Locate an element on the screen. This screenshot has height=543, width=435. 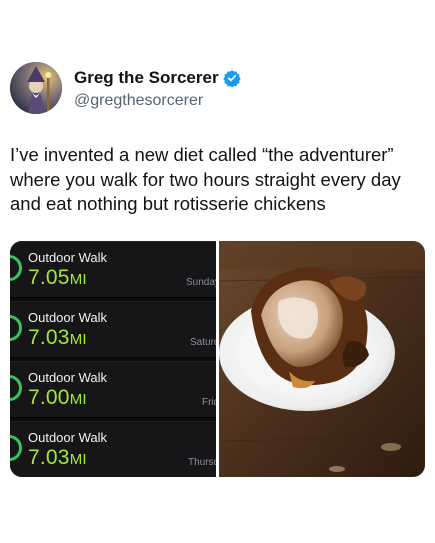
handle: @gregthesorcerer is located at coordinates (138, 101).